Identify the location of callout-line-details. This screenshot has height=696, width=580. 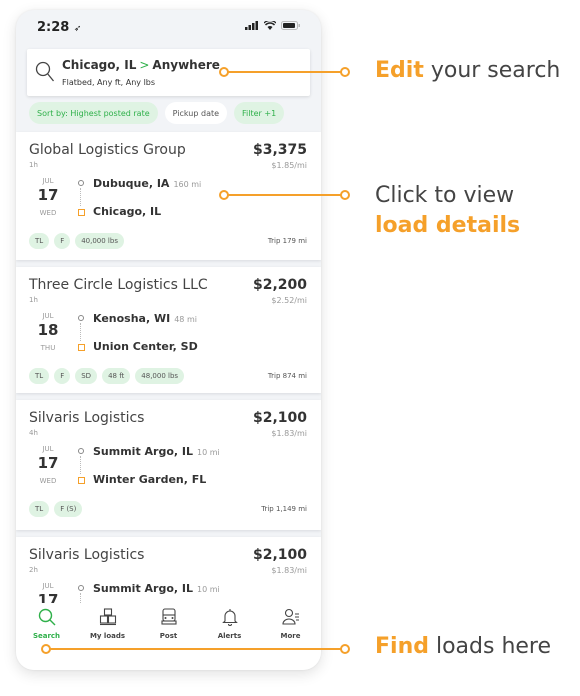
(284, 195).